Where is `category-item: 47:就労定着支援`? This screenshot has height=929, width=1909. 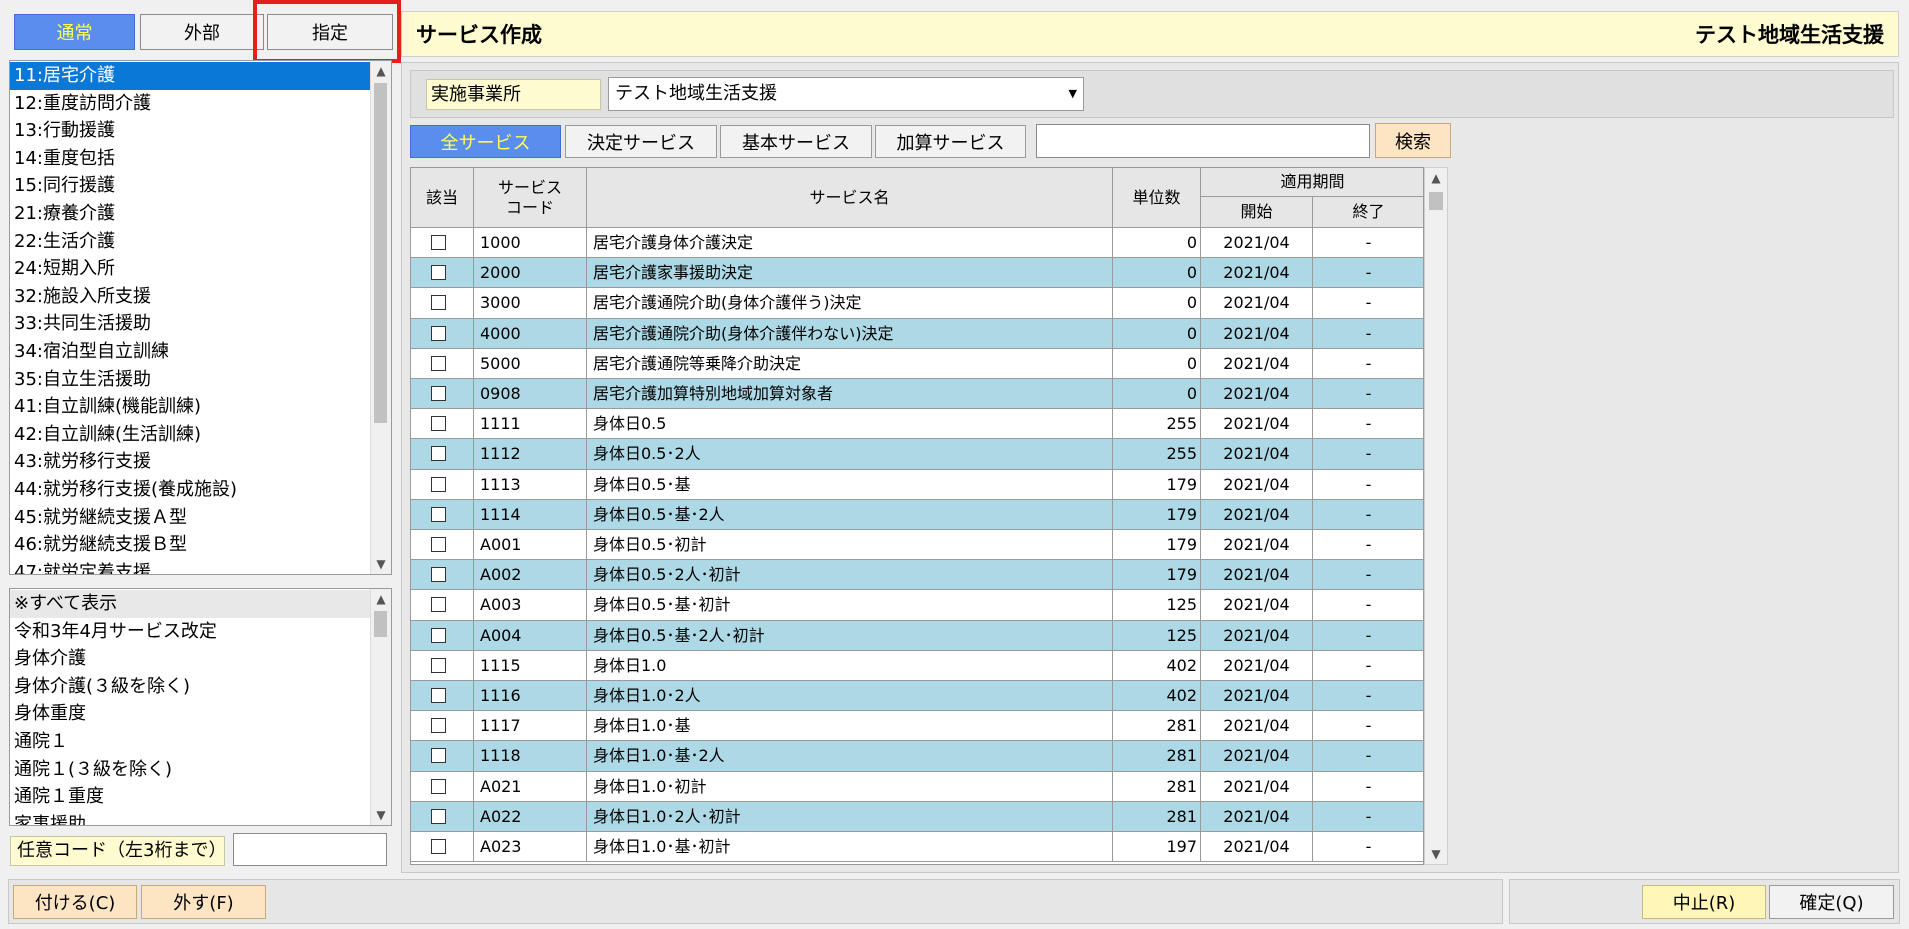
category-item: 47:就労定着支援 is located at coordinates (190, 566).